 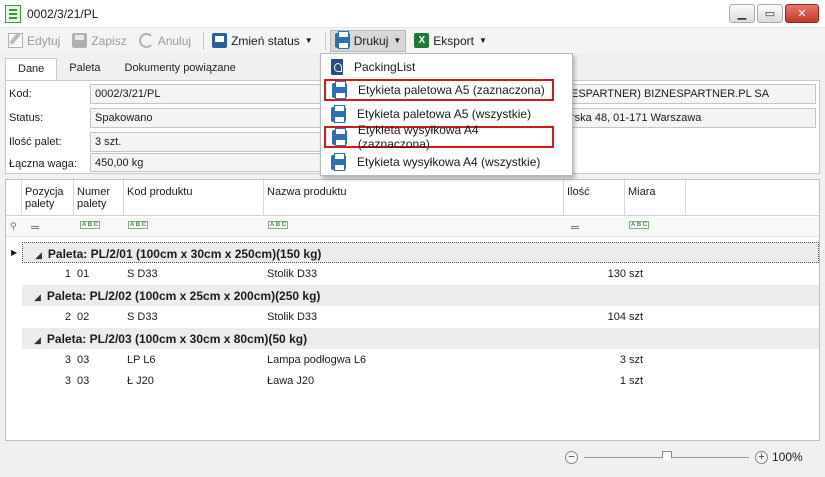 I want to click on menu-item-pallet-label-selected: Etykieta paletowa A5 (zaznaczona), so click(x=439, y=90).